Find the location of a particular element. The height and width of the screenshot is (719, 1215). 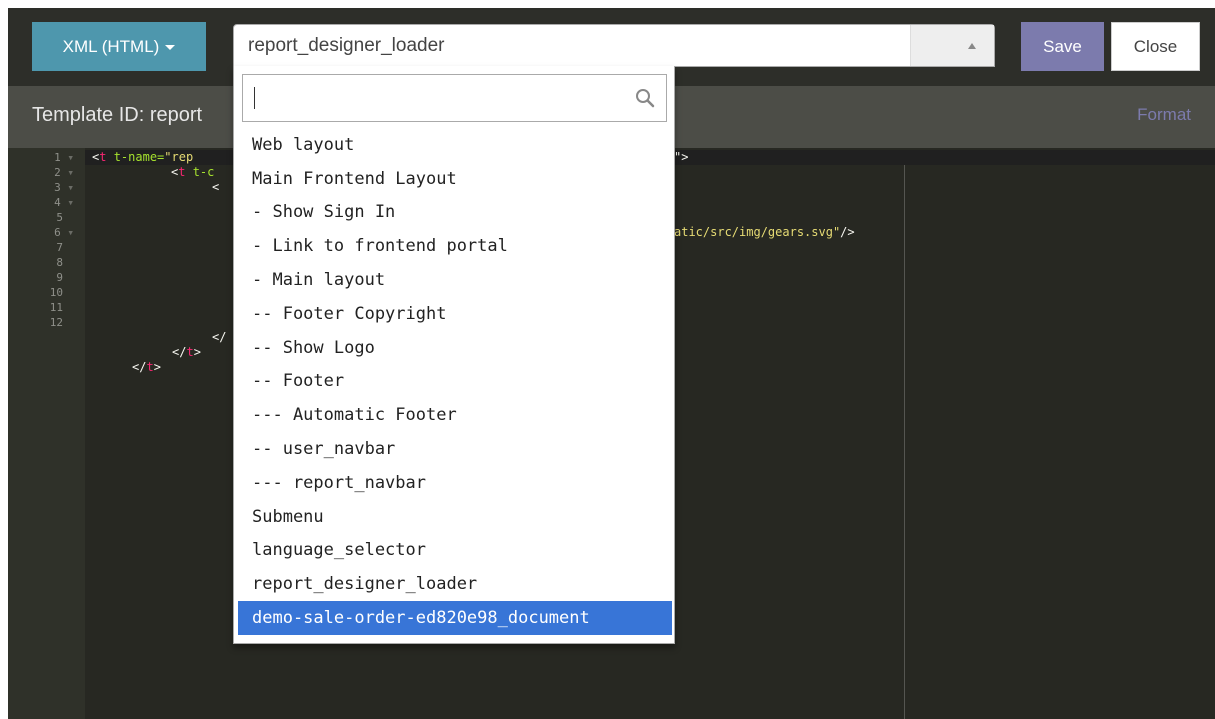

dropdown-option: - Show Sign In is located at coordinates (455, 213).